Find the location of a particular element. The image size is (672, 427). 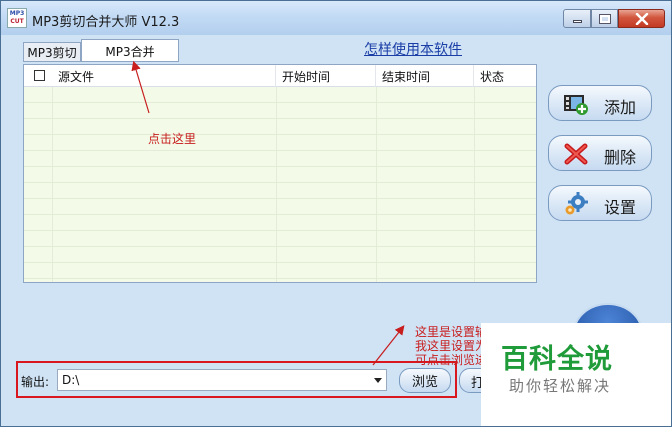

window-title: MP3剪切合并大师 V12.3 is located at coordinates (106, 22).